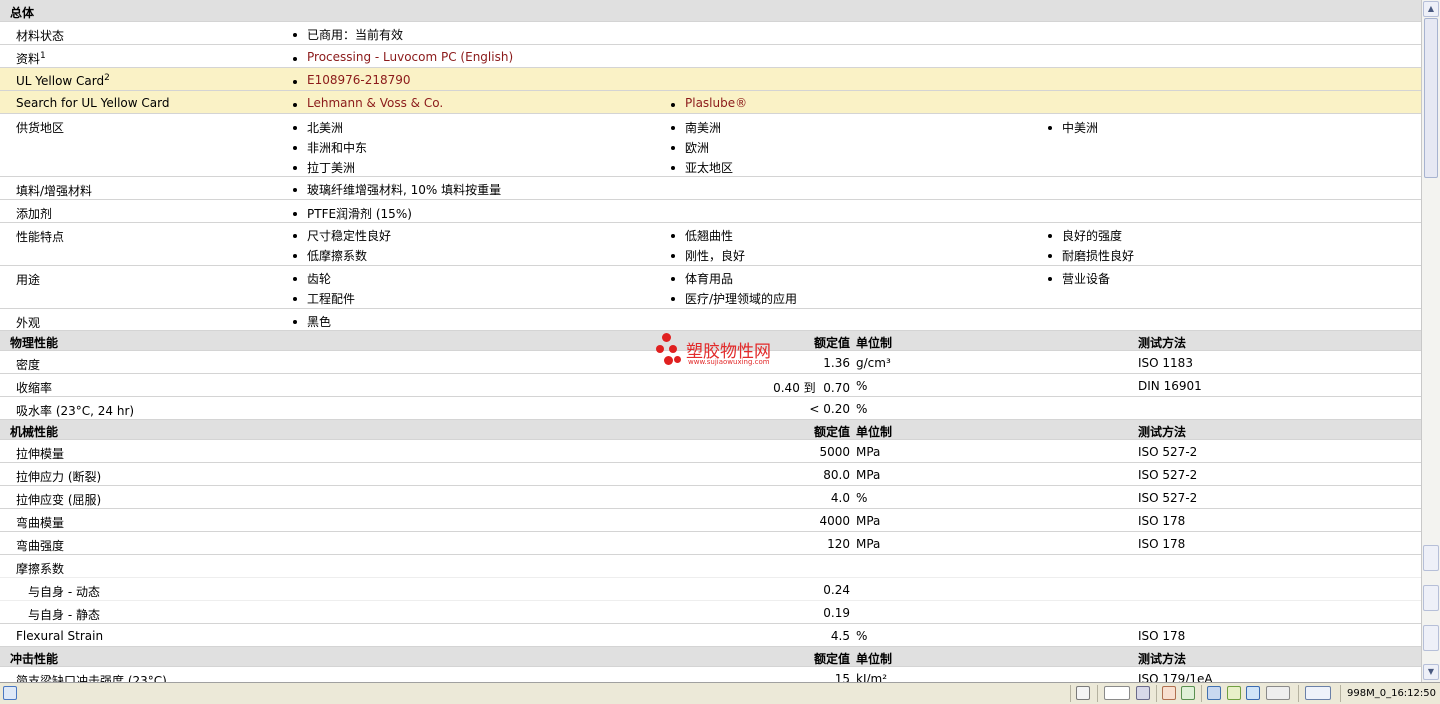 The image size is (1440, 704). I want to click on ul-search-link-lehmann: Lehmann & Voss & Co., so click(367, 103).